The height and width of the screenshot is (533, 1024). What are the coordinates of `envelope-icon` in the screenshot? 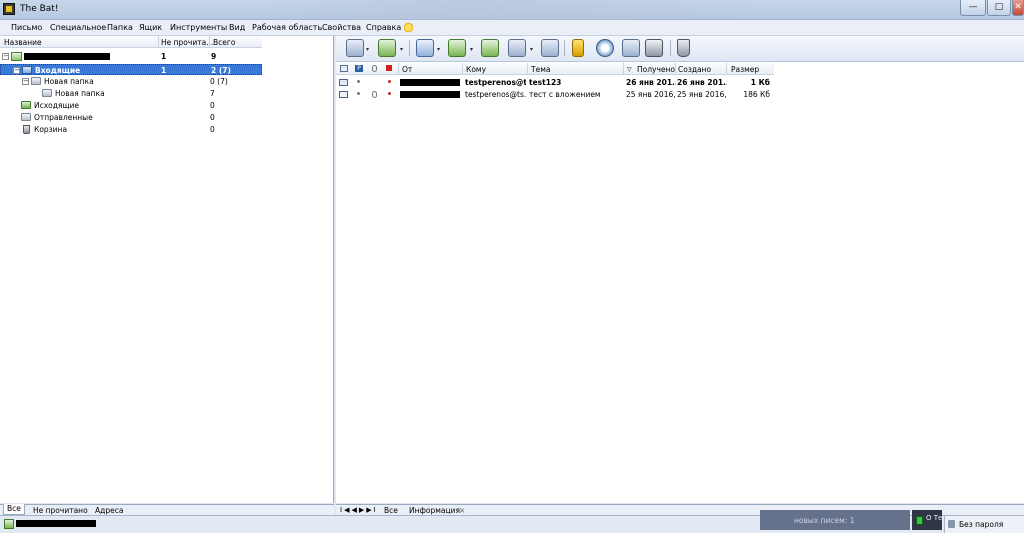 It's located at (344, 68).